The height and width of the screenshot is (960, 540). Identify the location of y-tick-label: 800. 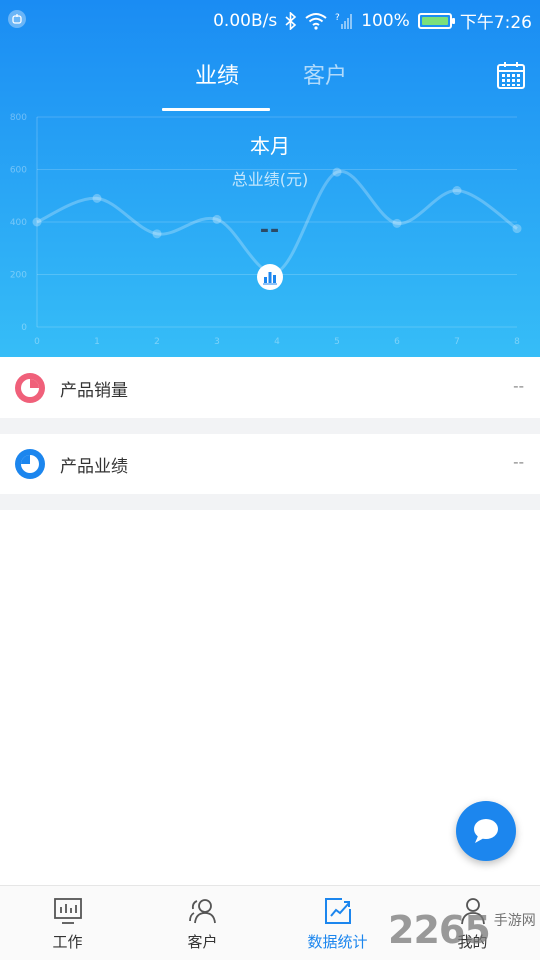
(18, 118).